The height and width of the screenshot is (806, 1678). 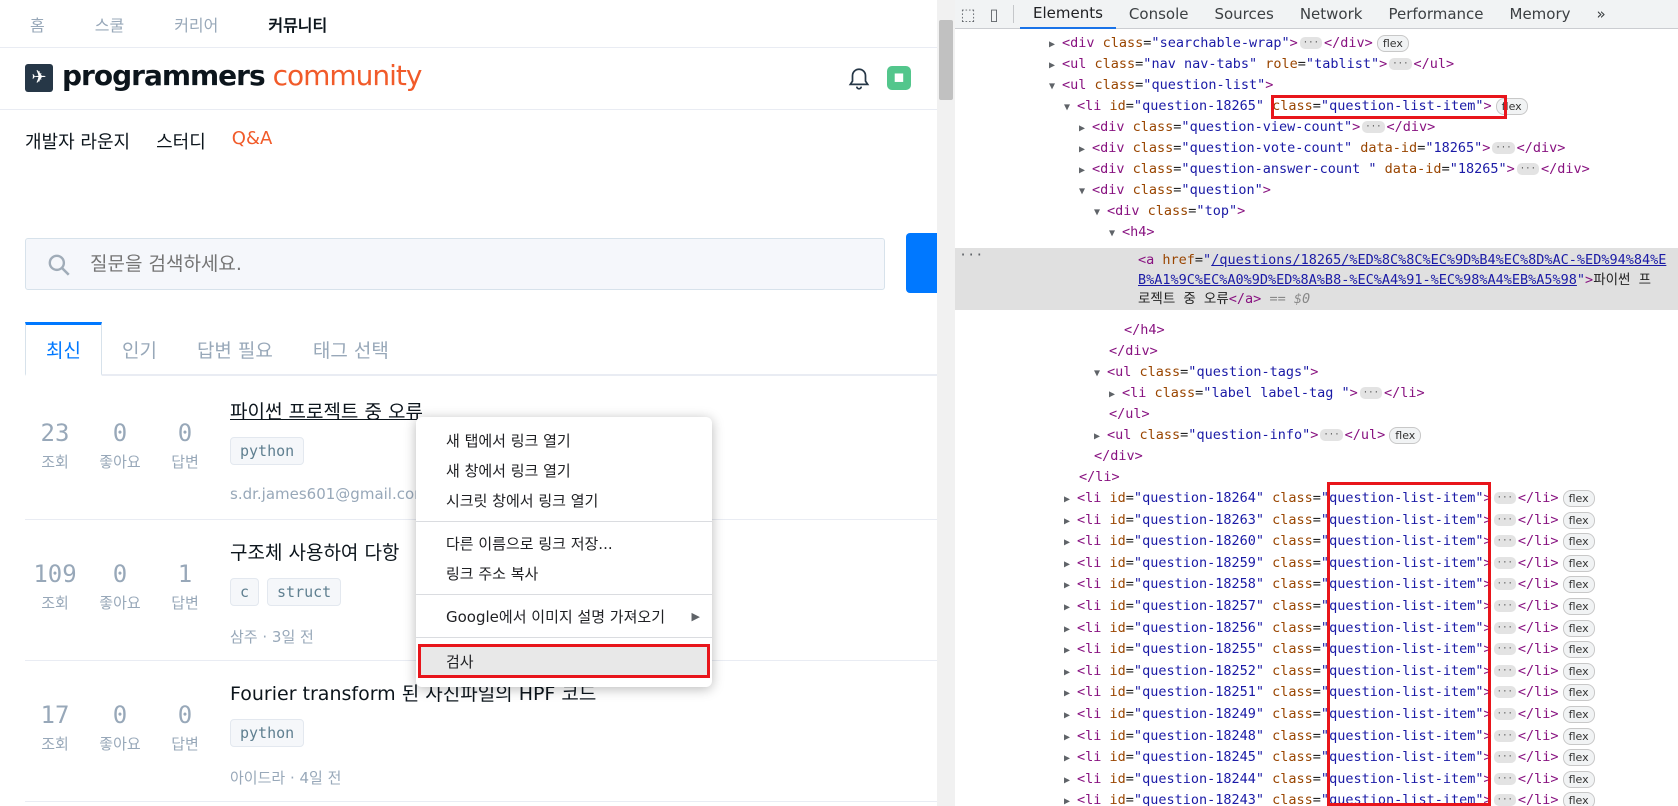 I want to click on tab-popular: 인기, so click(x=139, y=349).